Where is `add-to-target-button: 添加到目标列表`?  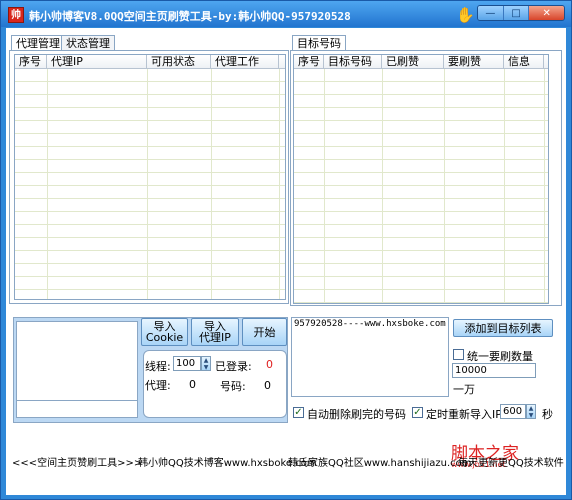 add-to-target-button: 添加到目标列表 is located at coordinates (503, 328).